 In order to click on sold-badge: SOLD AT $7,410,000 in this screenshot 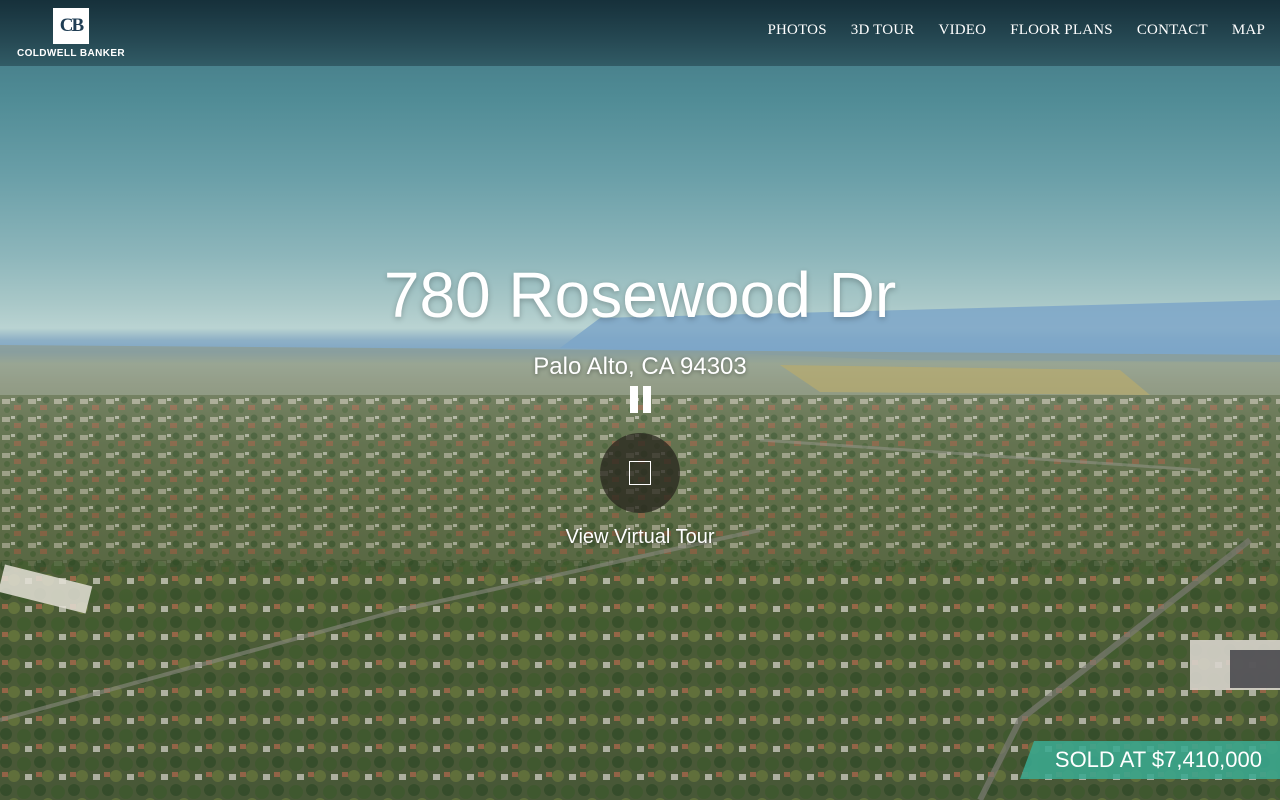, I will do `click(1150, 760)`.